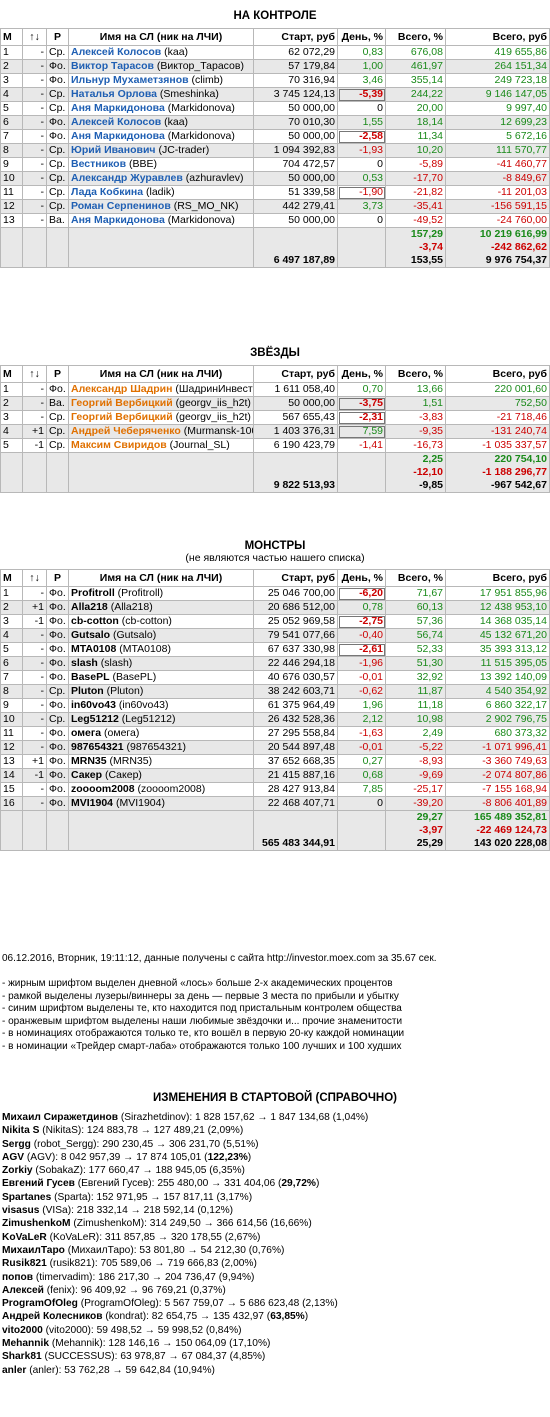  I want to click on change-cell: -1, so click(34, 775).